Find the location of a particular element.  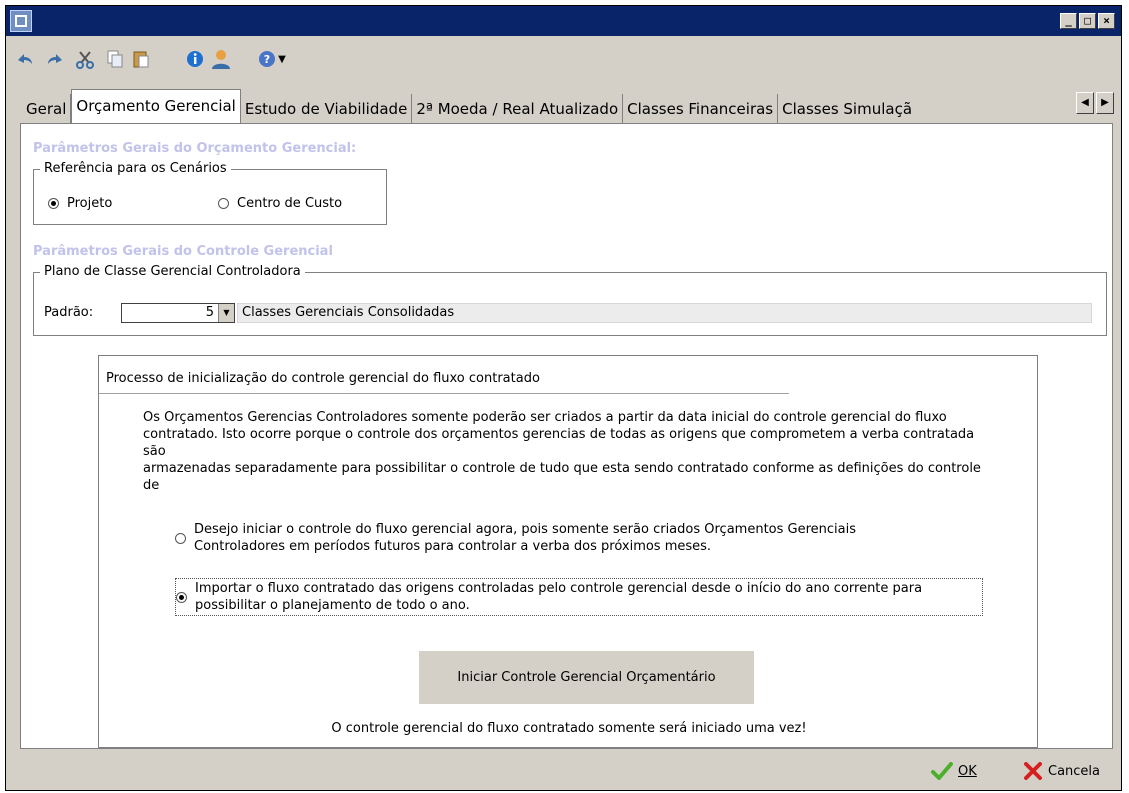

padrao-label: Padrão: is located at coordinates (69, 312).